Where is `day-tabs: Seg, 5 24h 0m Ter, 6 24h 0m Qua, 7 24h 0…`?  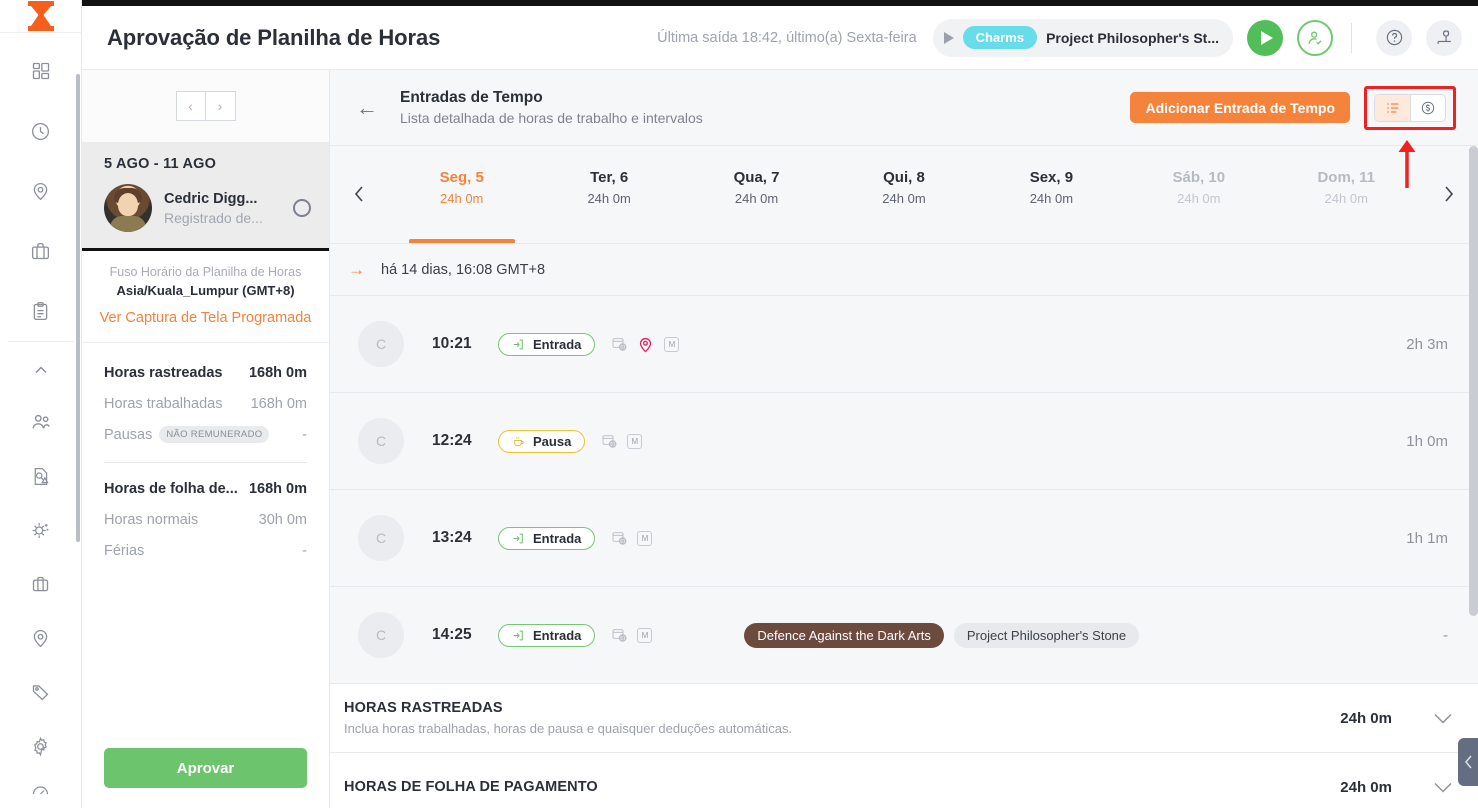 day-tabs: Seg, 5 24h 0m Ter, 6 24h 0m Qua, 7 24h 0… is located at coordinates (904, 195).